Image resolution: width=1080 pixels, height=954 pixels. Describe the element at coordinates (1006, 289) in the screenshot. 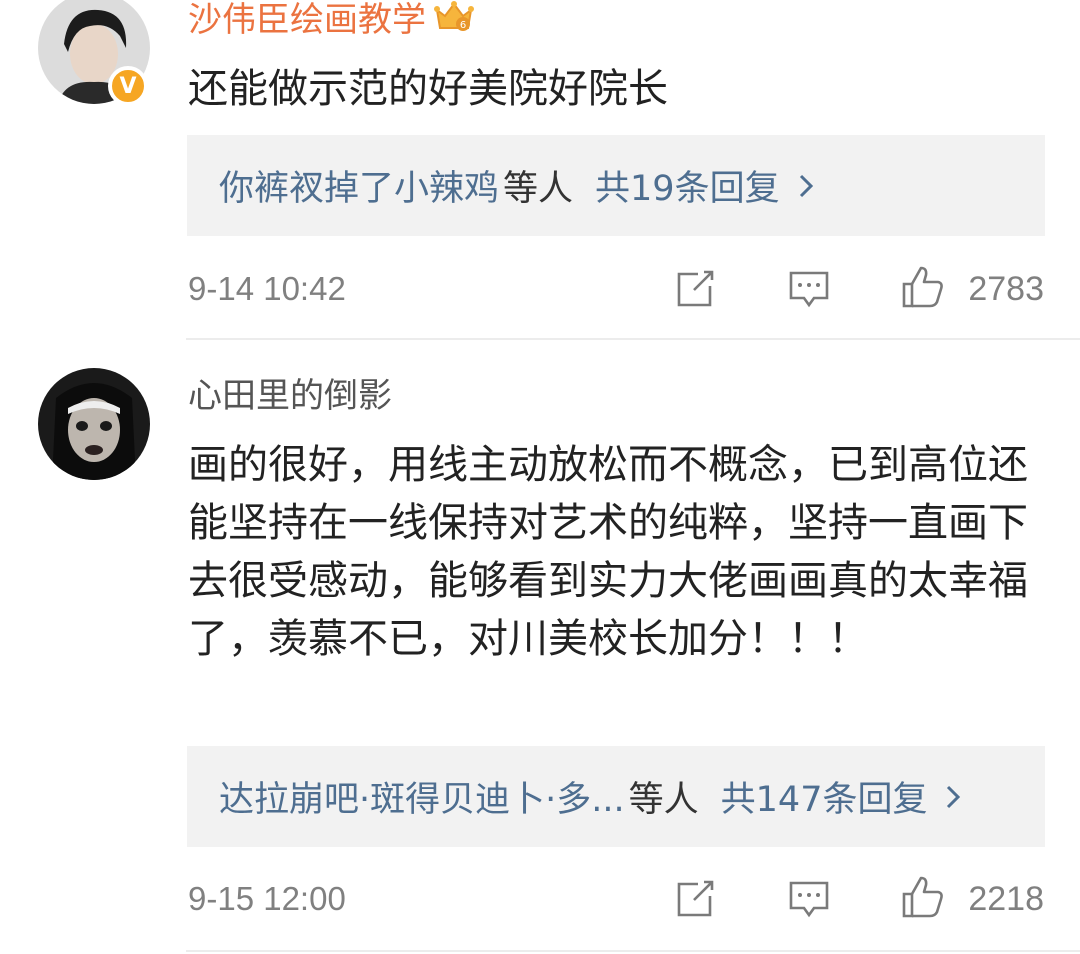

I see `like-count: 2783` at that location.